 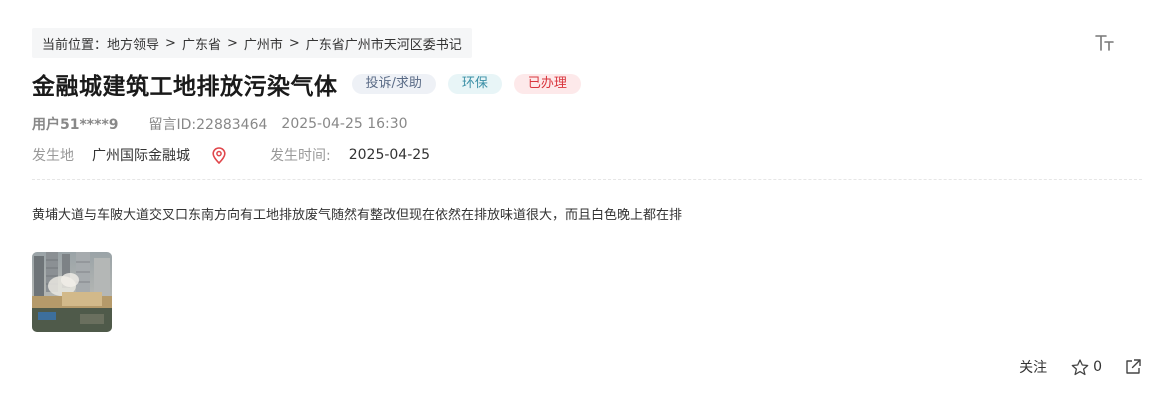 What do you see at coordinates (185, 87) in the screenshot?
I see `page-title: 金融城建筑工地排放污染气体` at bounding box center [185, 87].